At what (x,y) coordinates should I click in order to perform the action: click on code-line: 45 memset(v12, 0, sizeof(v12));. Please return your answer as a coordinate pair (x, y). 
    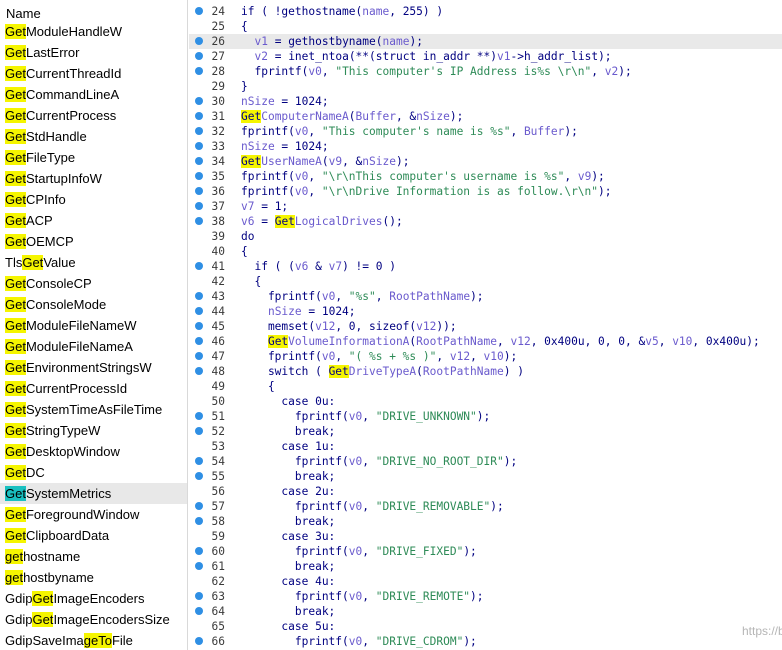
    Looking at the image, I should click on (485, 326).